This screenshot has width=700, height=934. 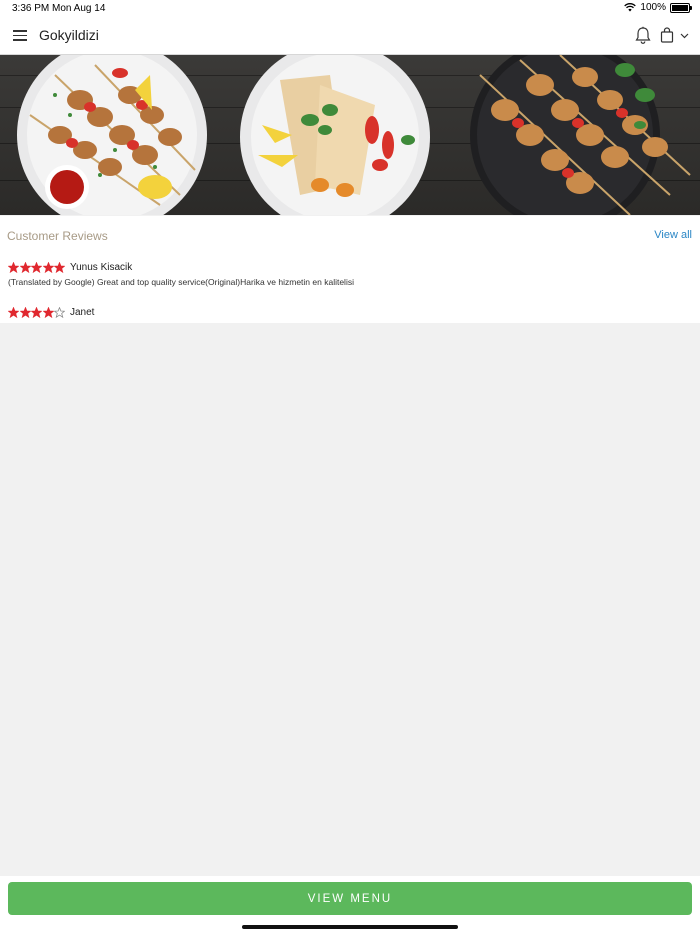 What do you see at coordinates (673, 235) in the screenshot?
I see `view-all-link: View all` at bounding box center [673, 235].